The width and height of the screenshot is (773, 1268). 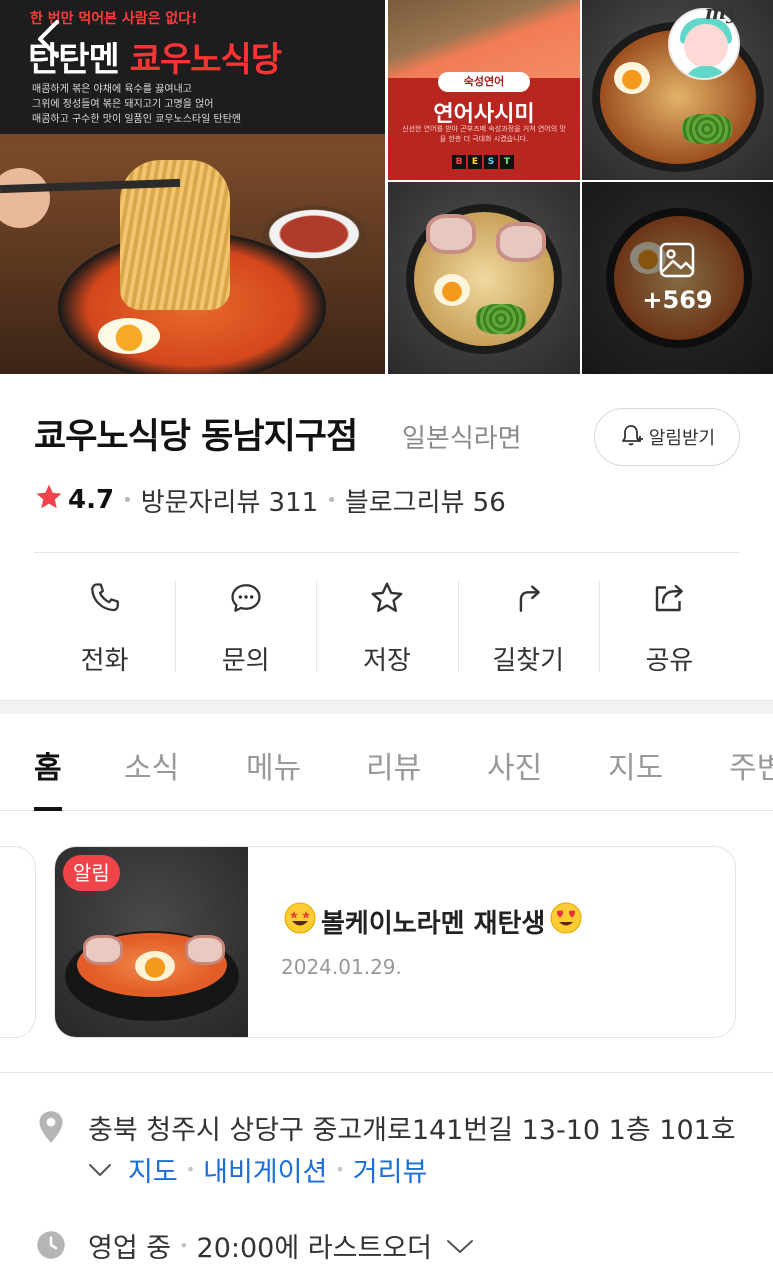 I want to click on action-label: 전화, so click(x=104, y=661).